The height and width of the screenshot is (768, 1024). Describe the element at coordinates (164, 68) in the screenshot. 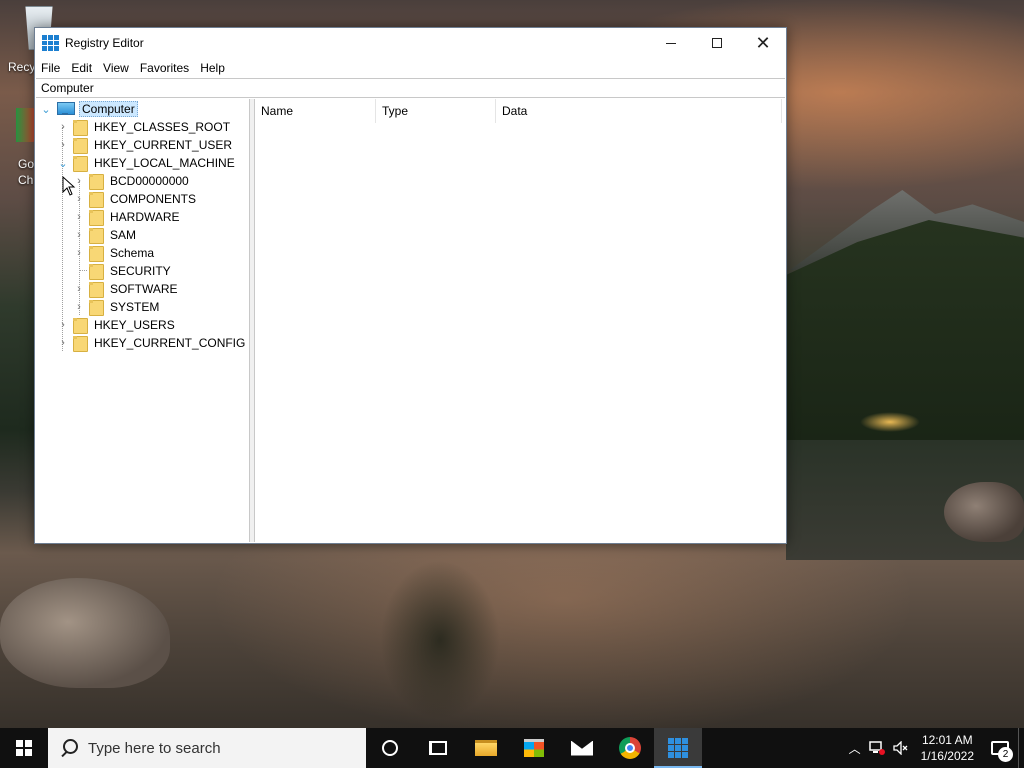

I see `menu-favorites: Favorites` at that location.